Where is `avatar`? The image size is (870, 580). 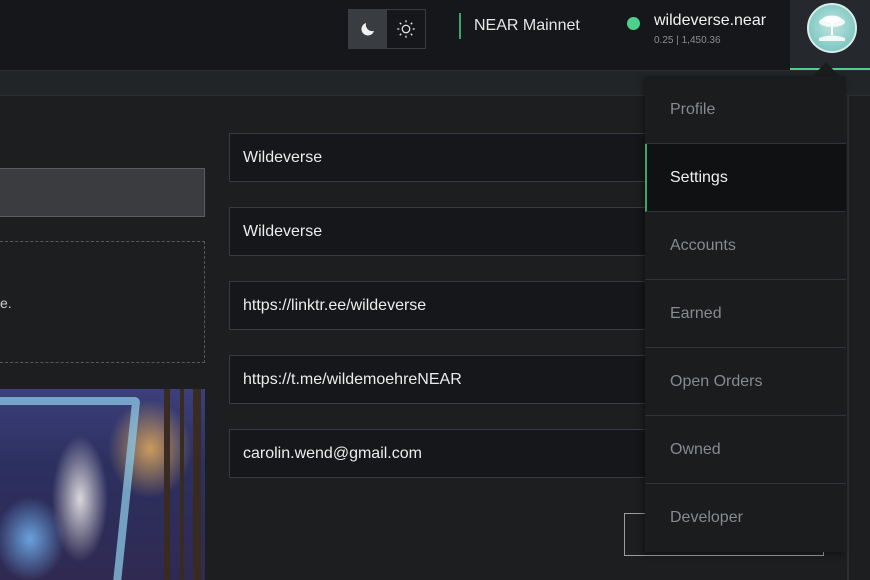
avatar is located at coordinates (832, 28).